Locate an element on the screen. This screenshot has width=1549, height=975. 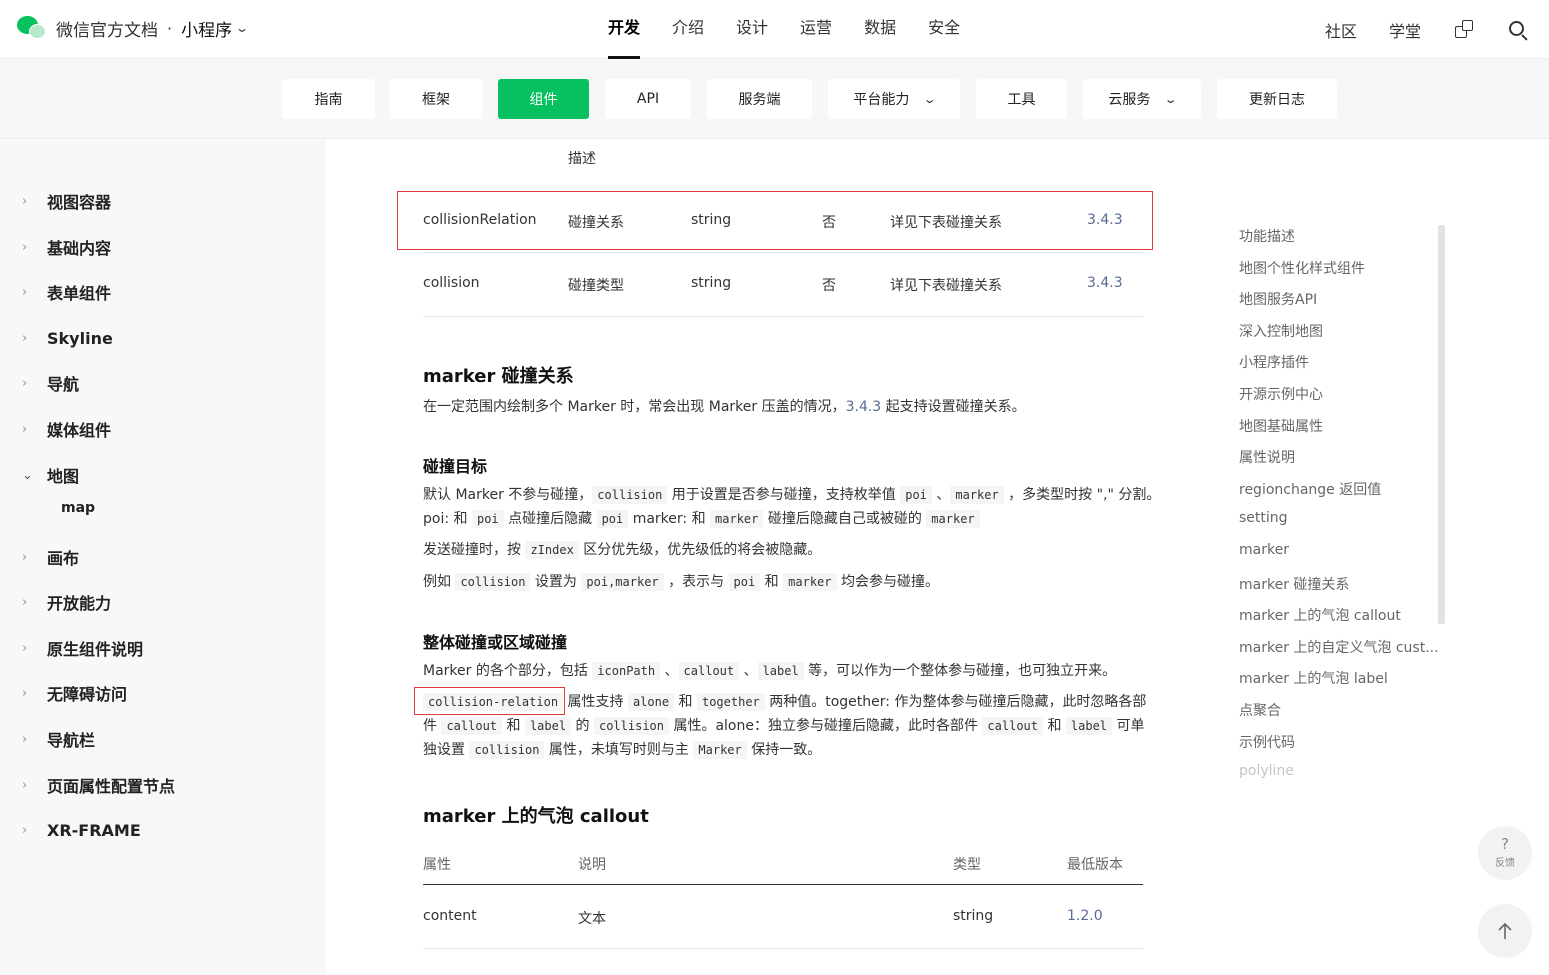
question-icon: ? is located at coordinates (1505, 844).